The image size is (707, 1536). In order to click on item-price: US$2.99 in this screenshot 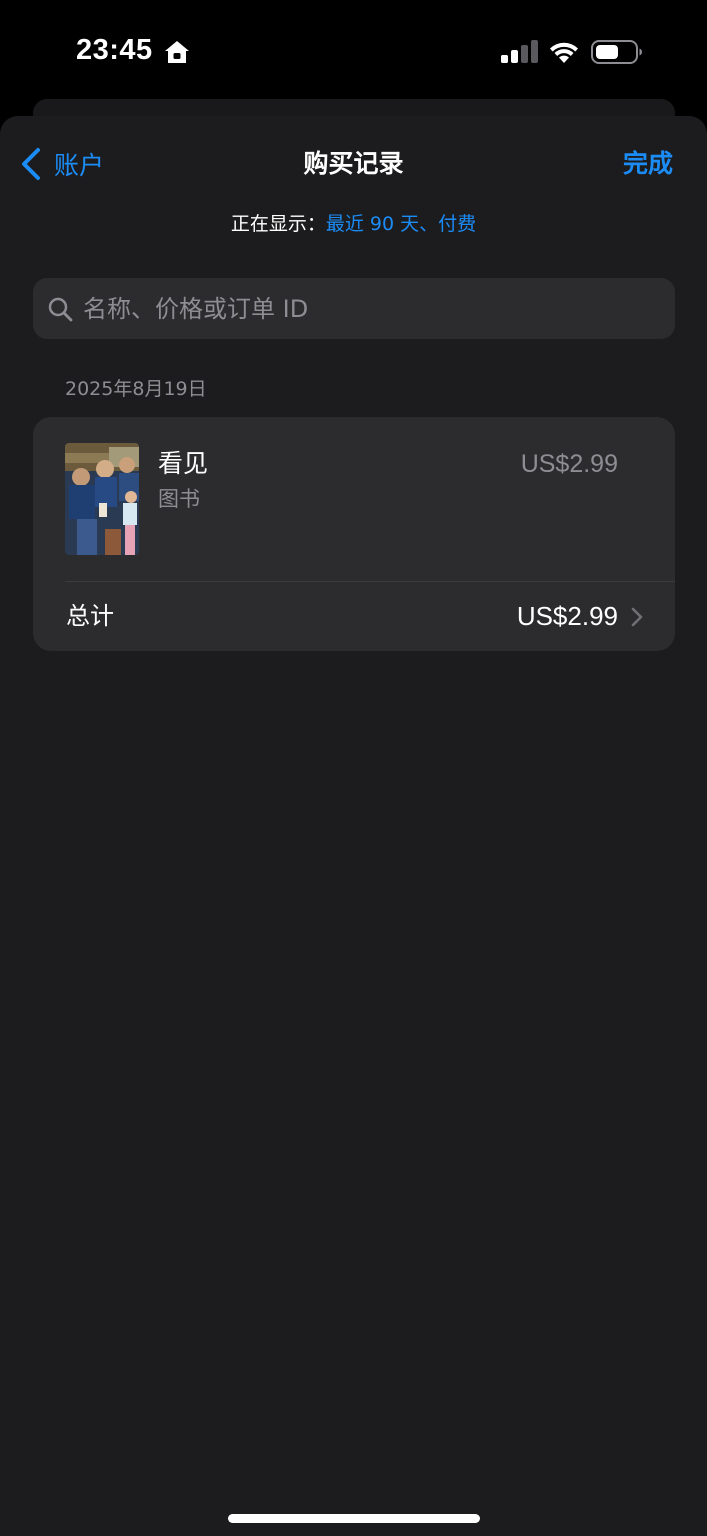, I will do `click(569, 464)`.